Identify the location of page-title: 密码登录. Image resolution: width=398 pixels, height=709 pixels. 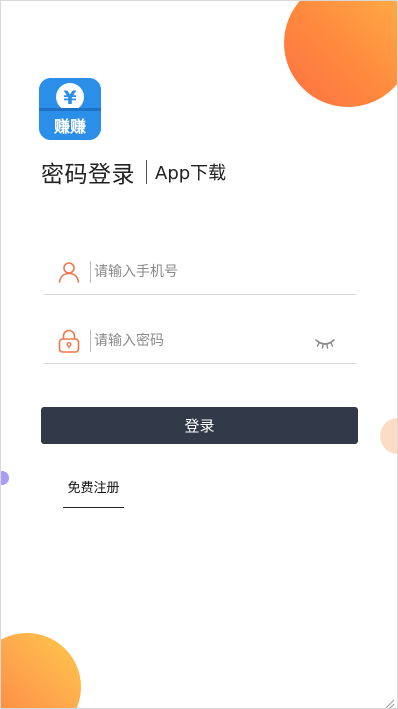
(88, 175).